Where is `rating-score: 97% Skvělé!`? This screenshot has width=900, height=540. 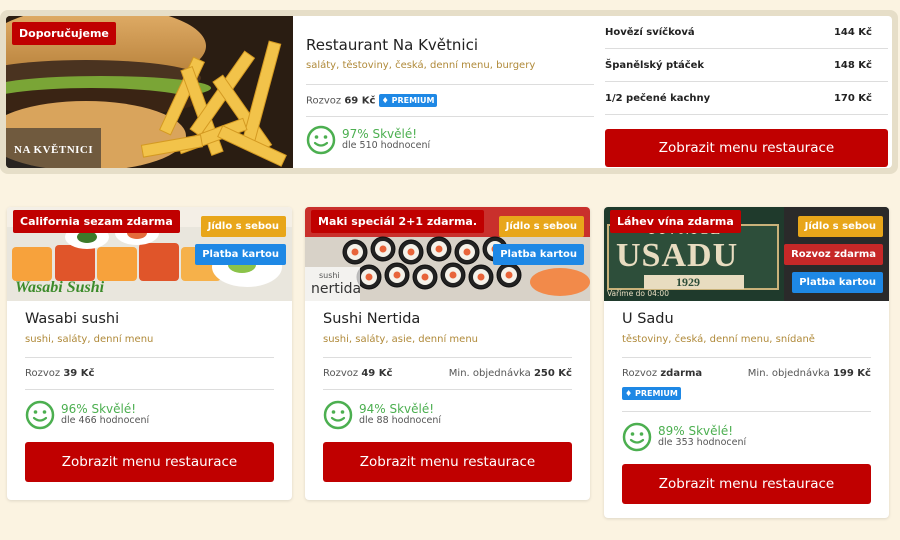 rating-score: 97% Skvělé! is located at coordinates (380, 133).